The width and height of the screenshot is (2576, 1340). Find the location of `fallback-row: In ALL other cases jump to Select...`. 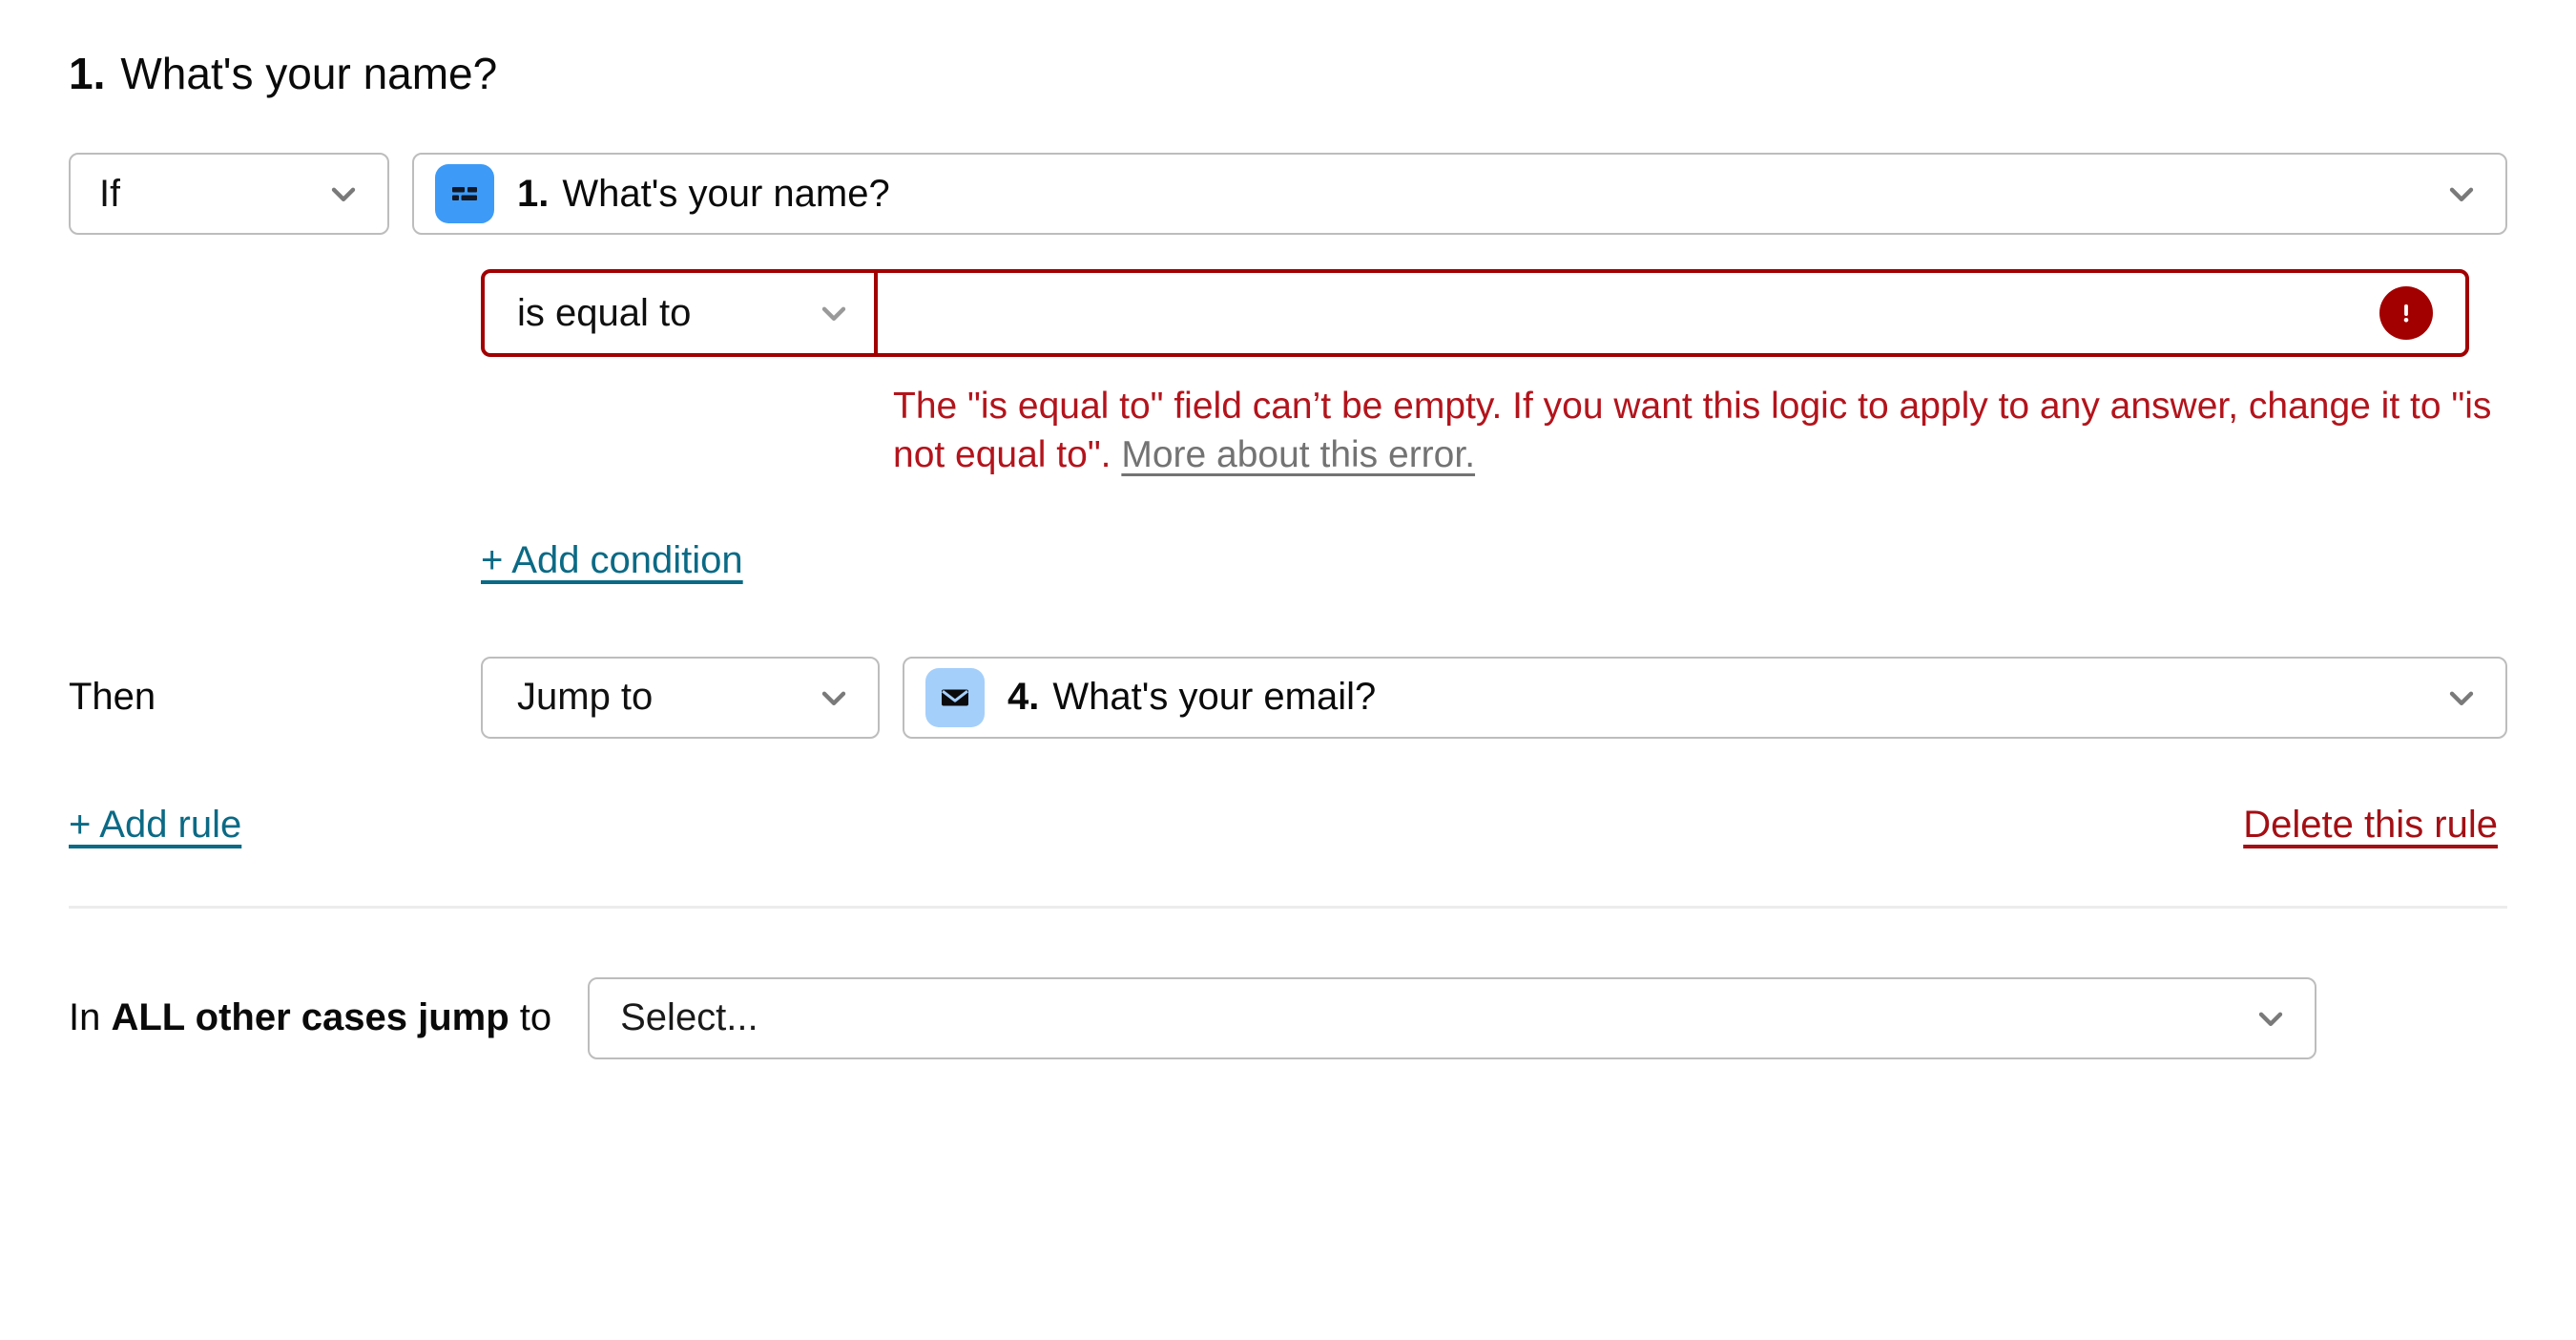

fallback-row: In ALL other cases jump to Select... is located at coordinates (1288, 1018).